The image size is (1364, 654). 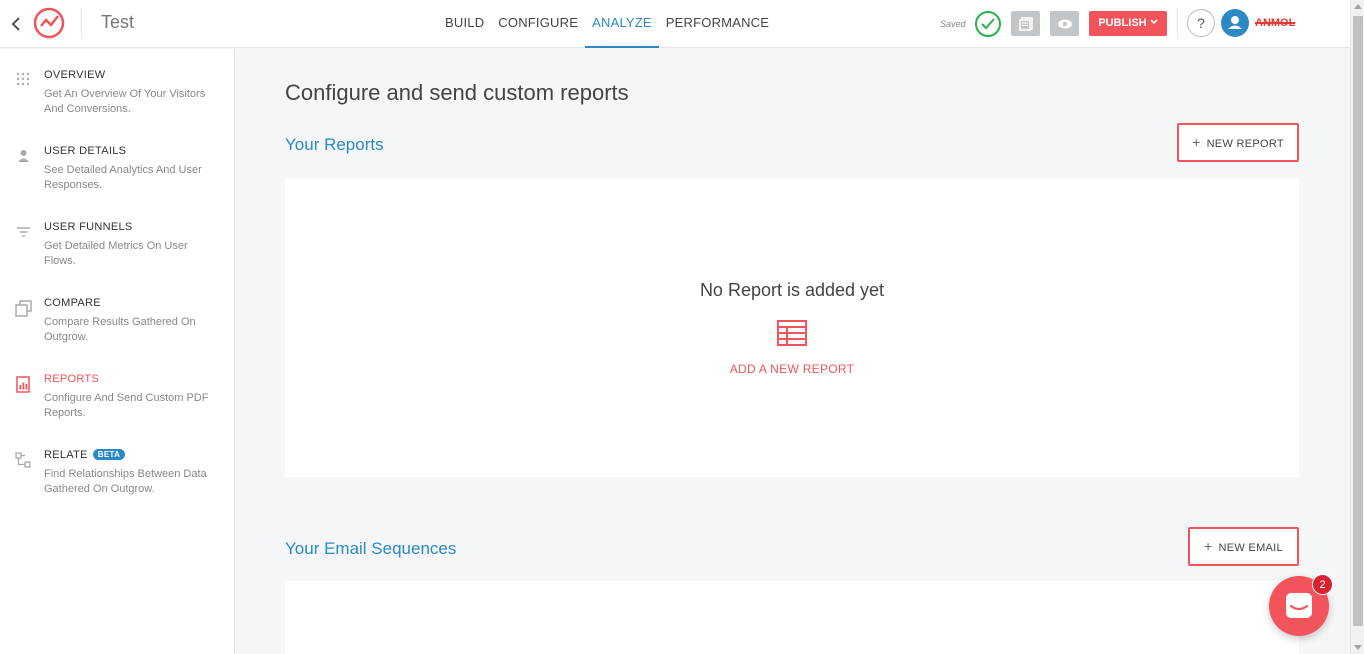 What do you see at coordinates (75, 75) in the screenshot?
I see `sidebar-item-label: OVERVIEW` at bounding box center [75, 75].